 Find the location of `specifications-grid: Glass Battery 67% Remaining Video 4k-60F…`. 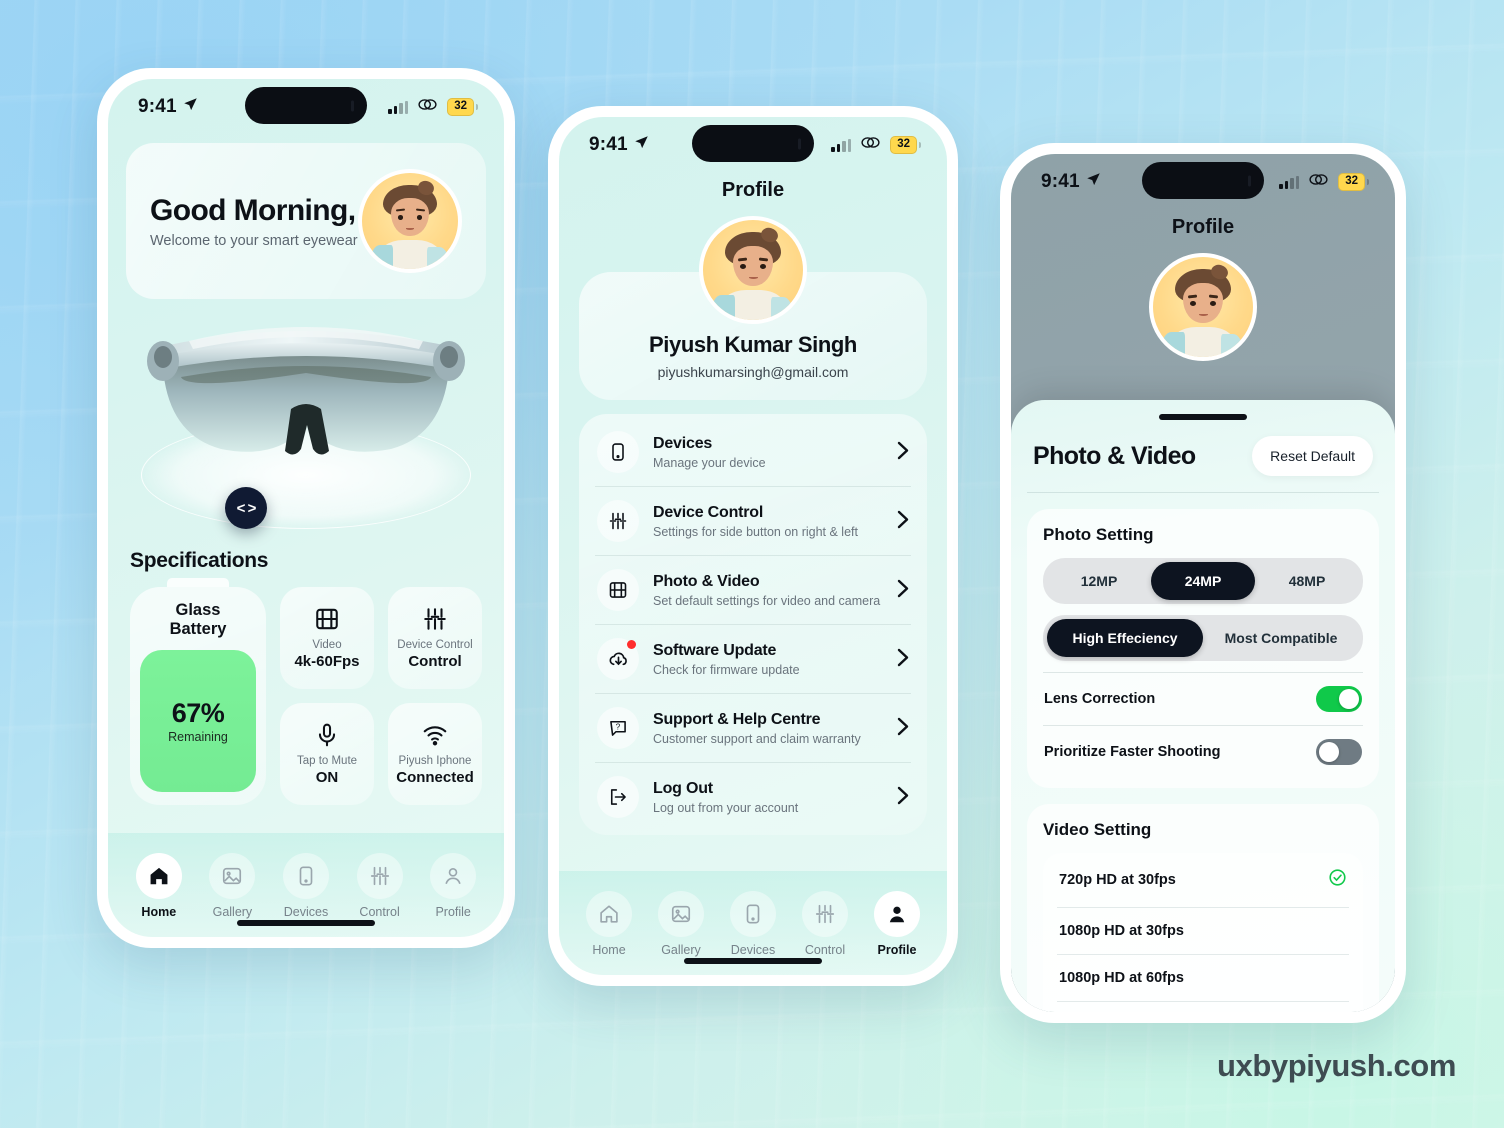

specifications-grid: Glass Battery 67% Remaining Video 4k-60F… is located at coordinates (306, 689).